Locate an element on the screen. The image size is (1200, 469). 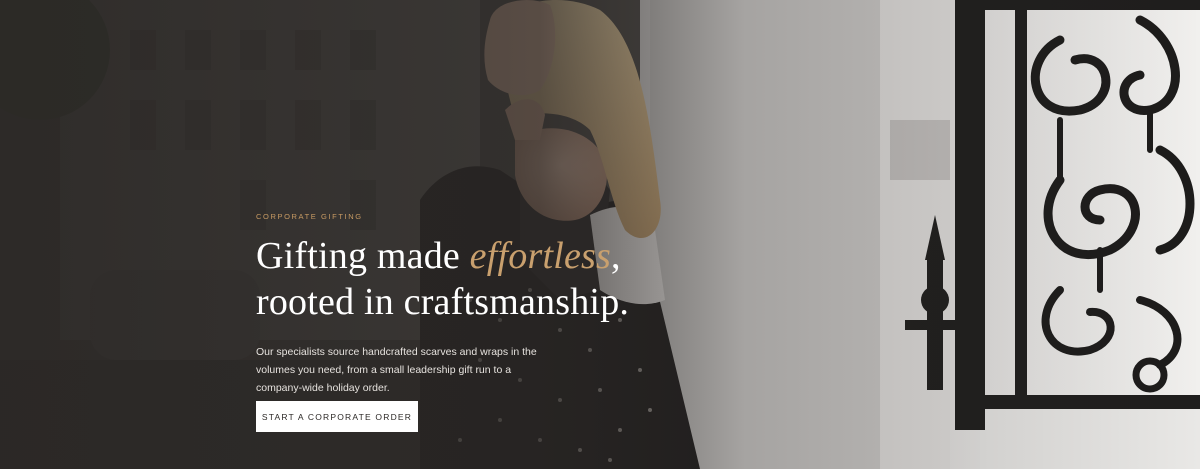
eyebrow-label: CORPORATE GIFTING is located at coordinates (309, 216).